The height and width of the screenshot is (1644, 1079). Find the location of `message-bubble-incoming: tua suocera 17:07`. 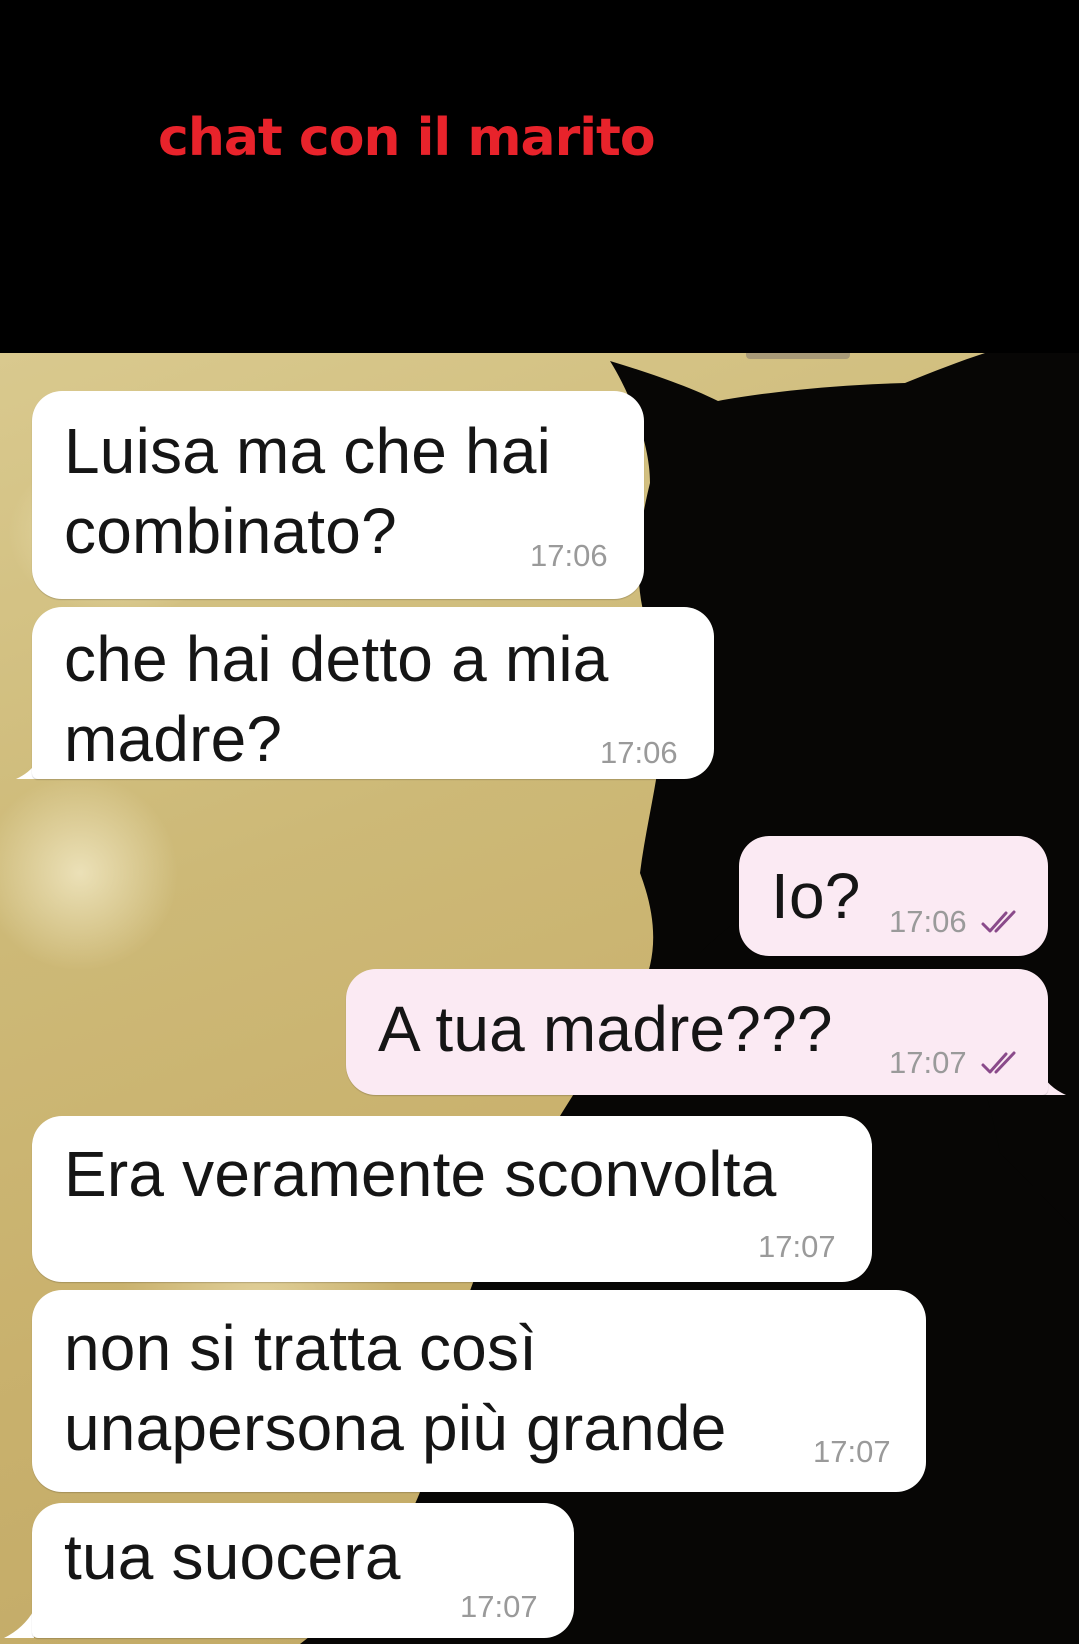

message-bubble-incoming: tua suocera 17:07 is located at coordinates (303, 1570).